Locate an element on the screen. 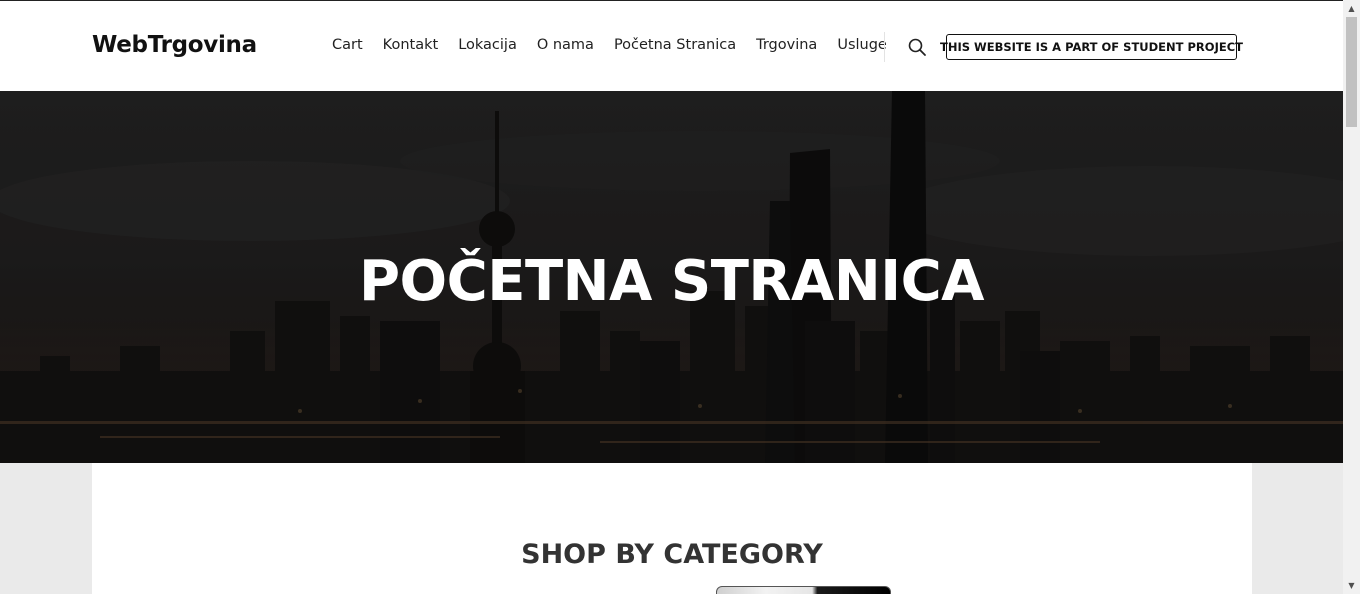 The width and height of the screenshot is (1360, 594). scroll-thumb is located at coordinates (1351, 72).